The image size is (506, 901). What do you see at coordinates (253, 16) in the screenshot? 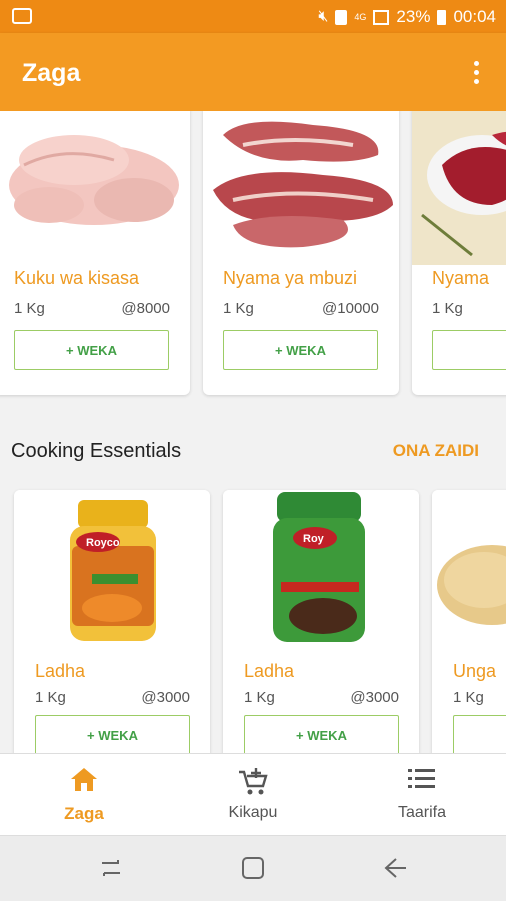
I see `status-bar: 🔇︎ 4G 23% 00:04` at bounding box center [253, 16].